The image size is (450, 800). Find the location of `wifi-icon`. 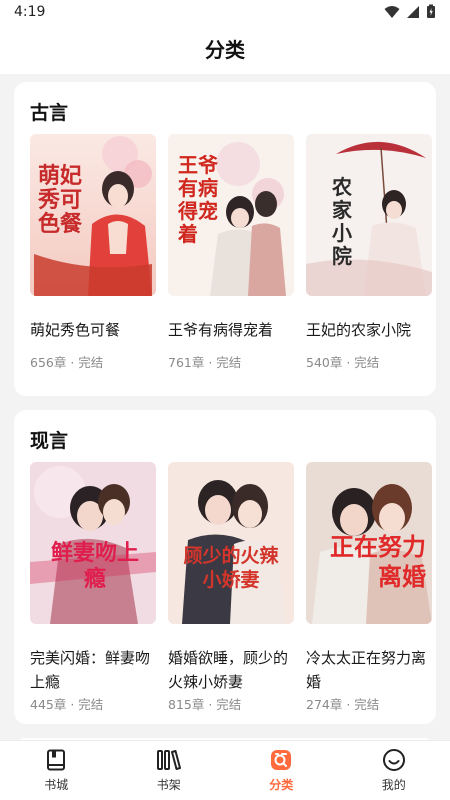

wifi-icon is located at coordinates (392, 11).